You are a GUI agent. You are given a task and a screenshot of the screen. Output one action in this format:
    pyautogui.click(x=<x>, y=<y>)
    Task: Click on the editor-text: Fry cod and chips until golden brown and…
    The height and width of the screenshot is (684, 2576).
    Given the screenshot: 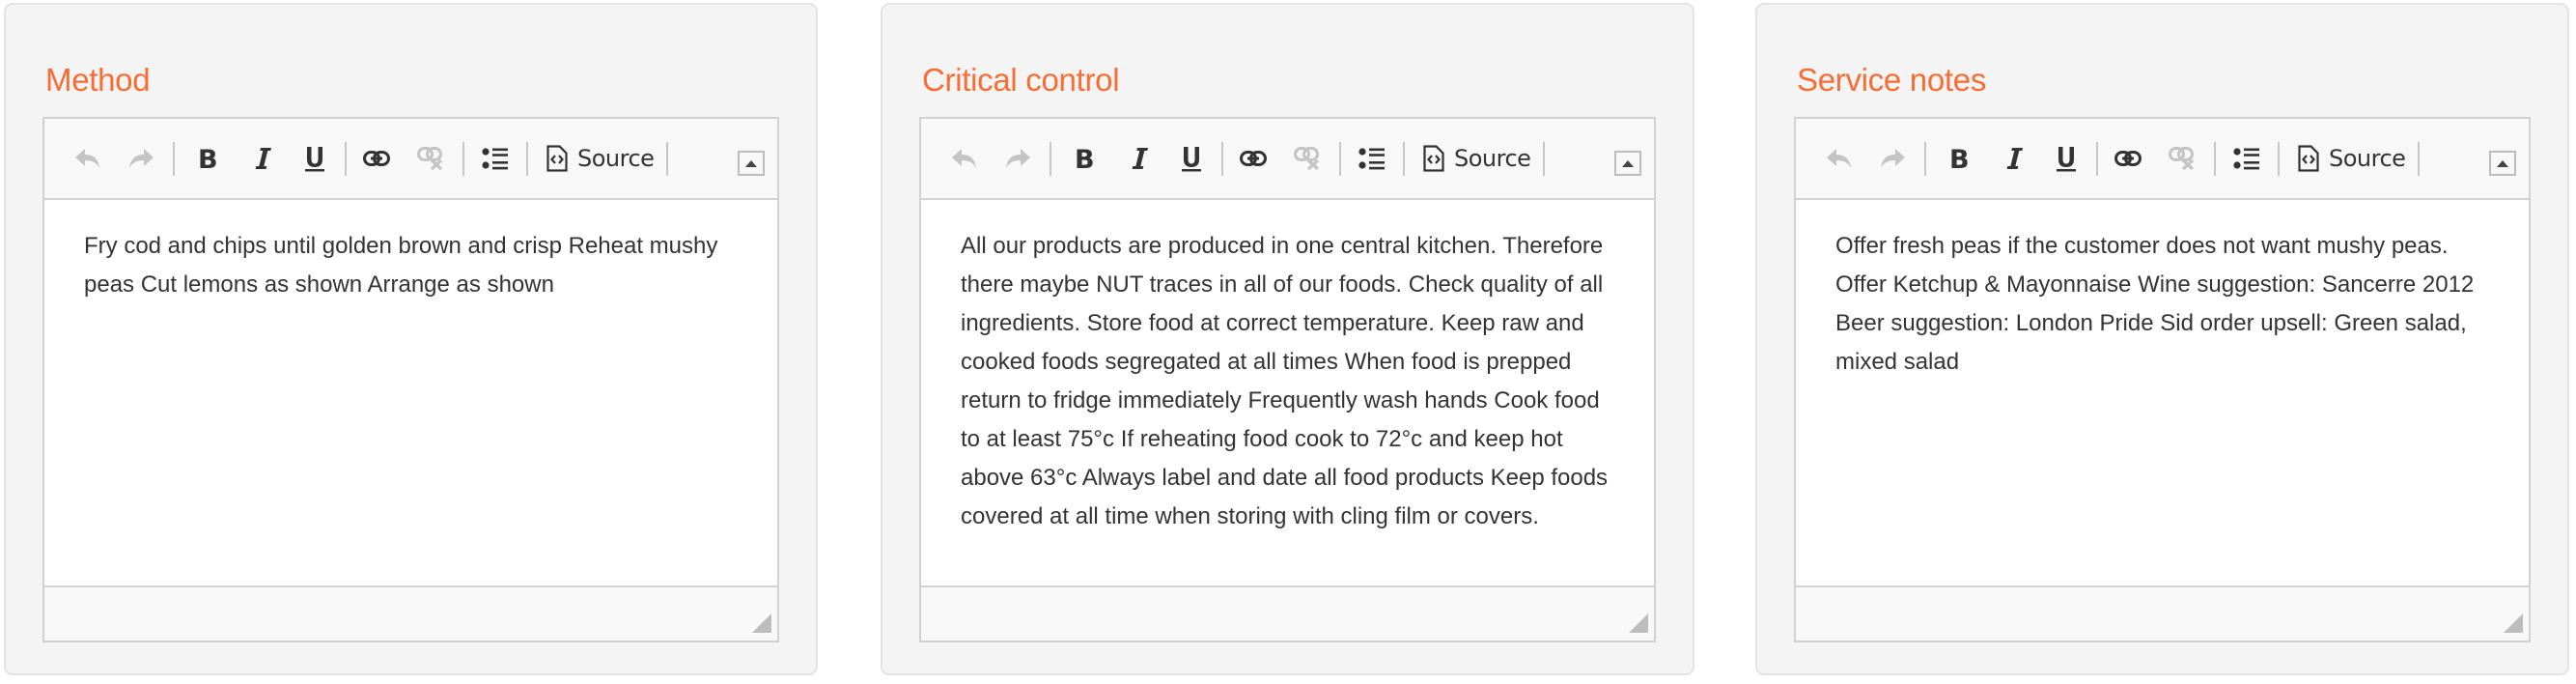 What is the action you would take?
    pyautogui.click(x=401, y=265)
    